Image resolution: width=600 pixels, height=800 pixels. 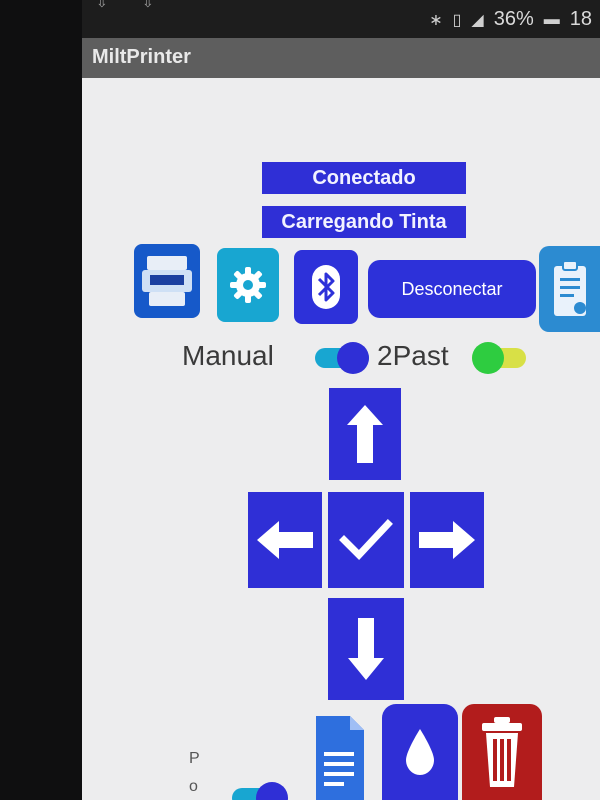 What do you see at coordinates (141, 57) in the screenshot?
I see `app-title: MiltPrinter` at bounding box center [141, 57].